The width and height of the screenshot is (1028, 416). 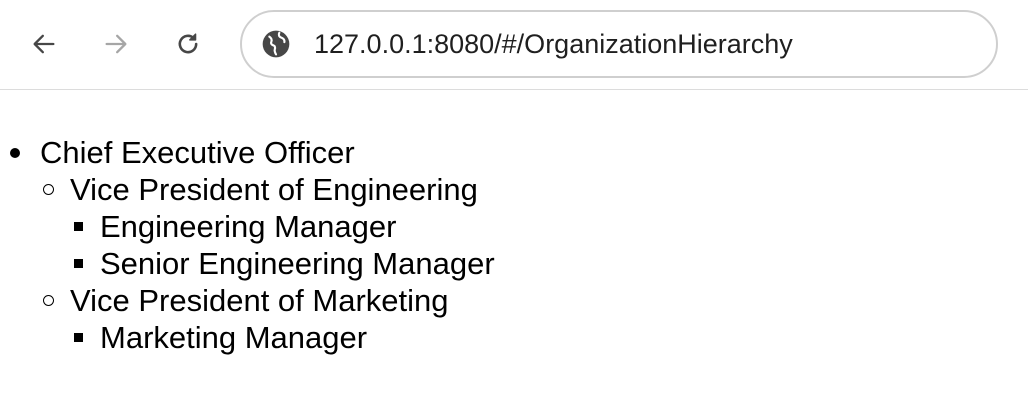 I want to click on reload-button, so click(x=188, y=44).